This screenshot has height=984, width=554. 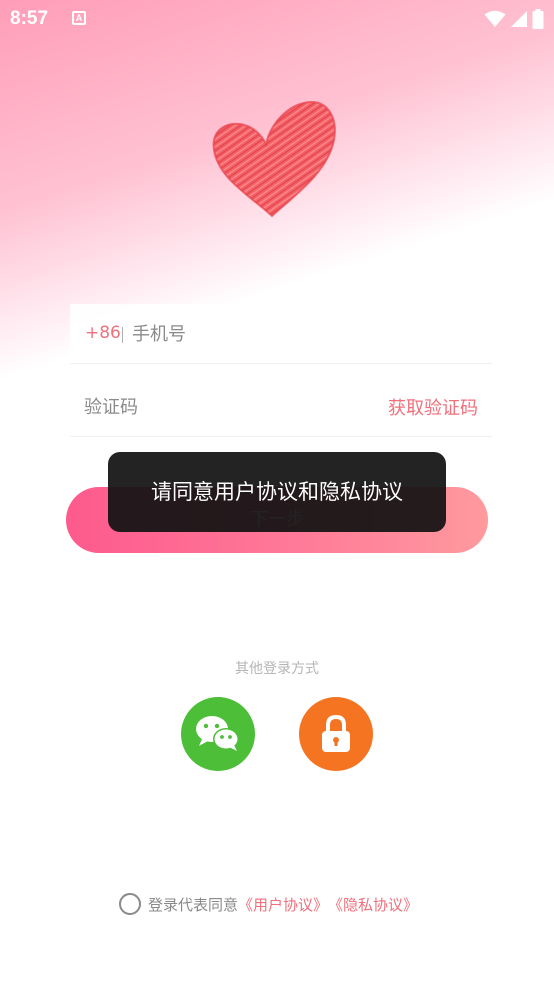 What do you see at coordinates (204, 407) in the screenshot?
I see `verification-code-input` at bounding box center [204, 407].